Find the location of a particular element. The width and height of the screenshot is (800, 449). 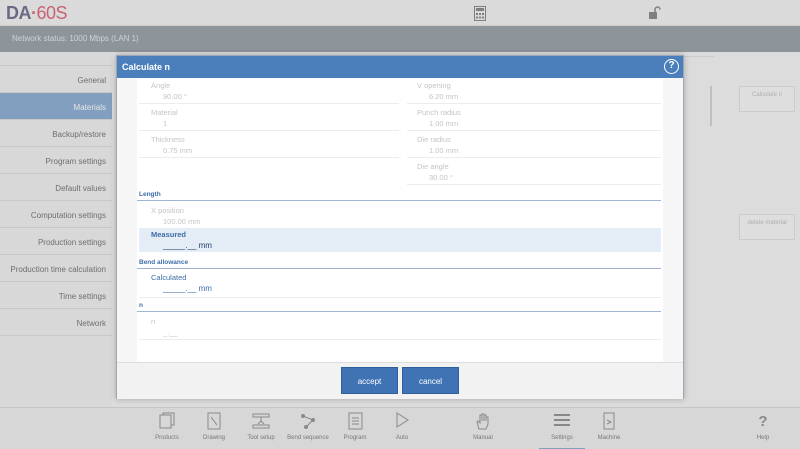

dialog-title: Calculate n is located at coordinates (146, 67).